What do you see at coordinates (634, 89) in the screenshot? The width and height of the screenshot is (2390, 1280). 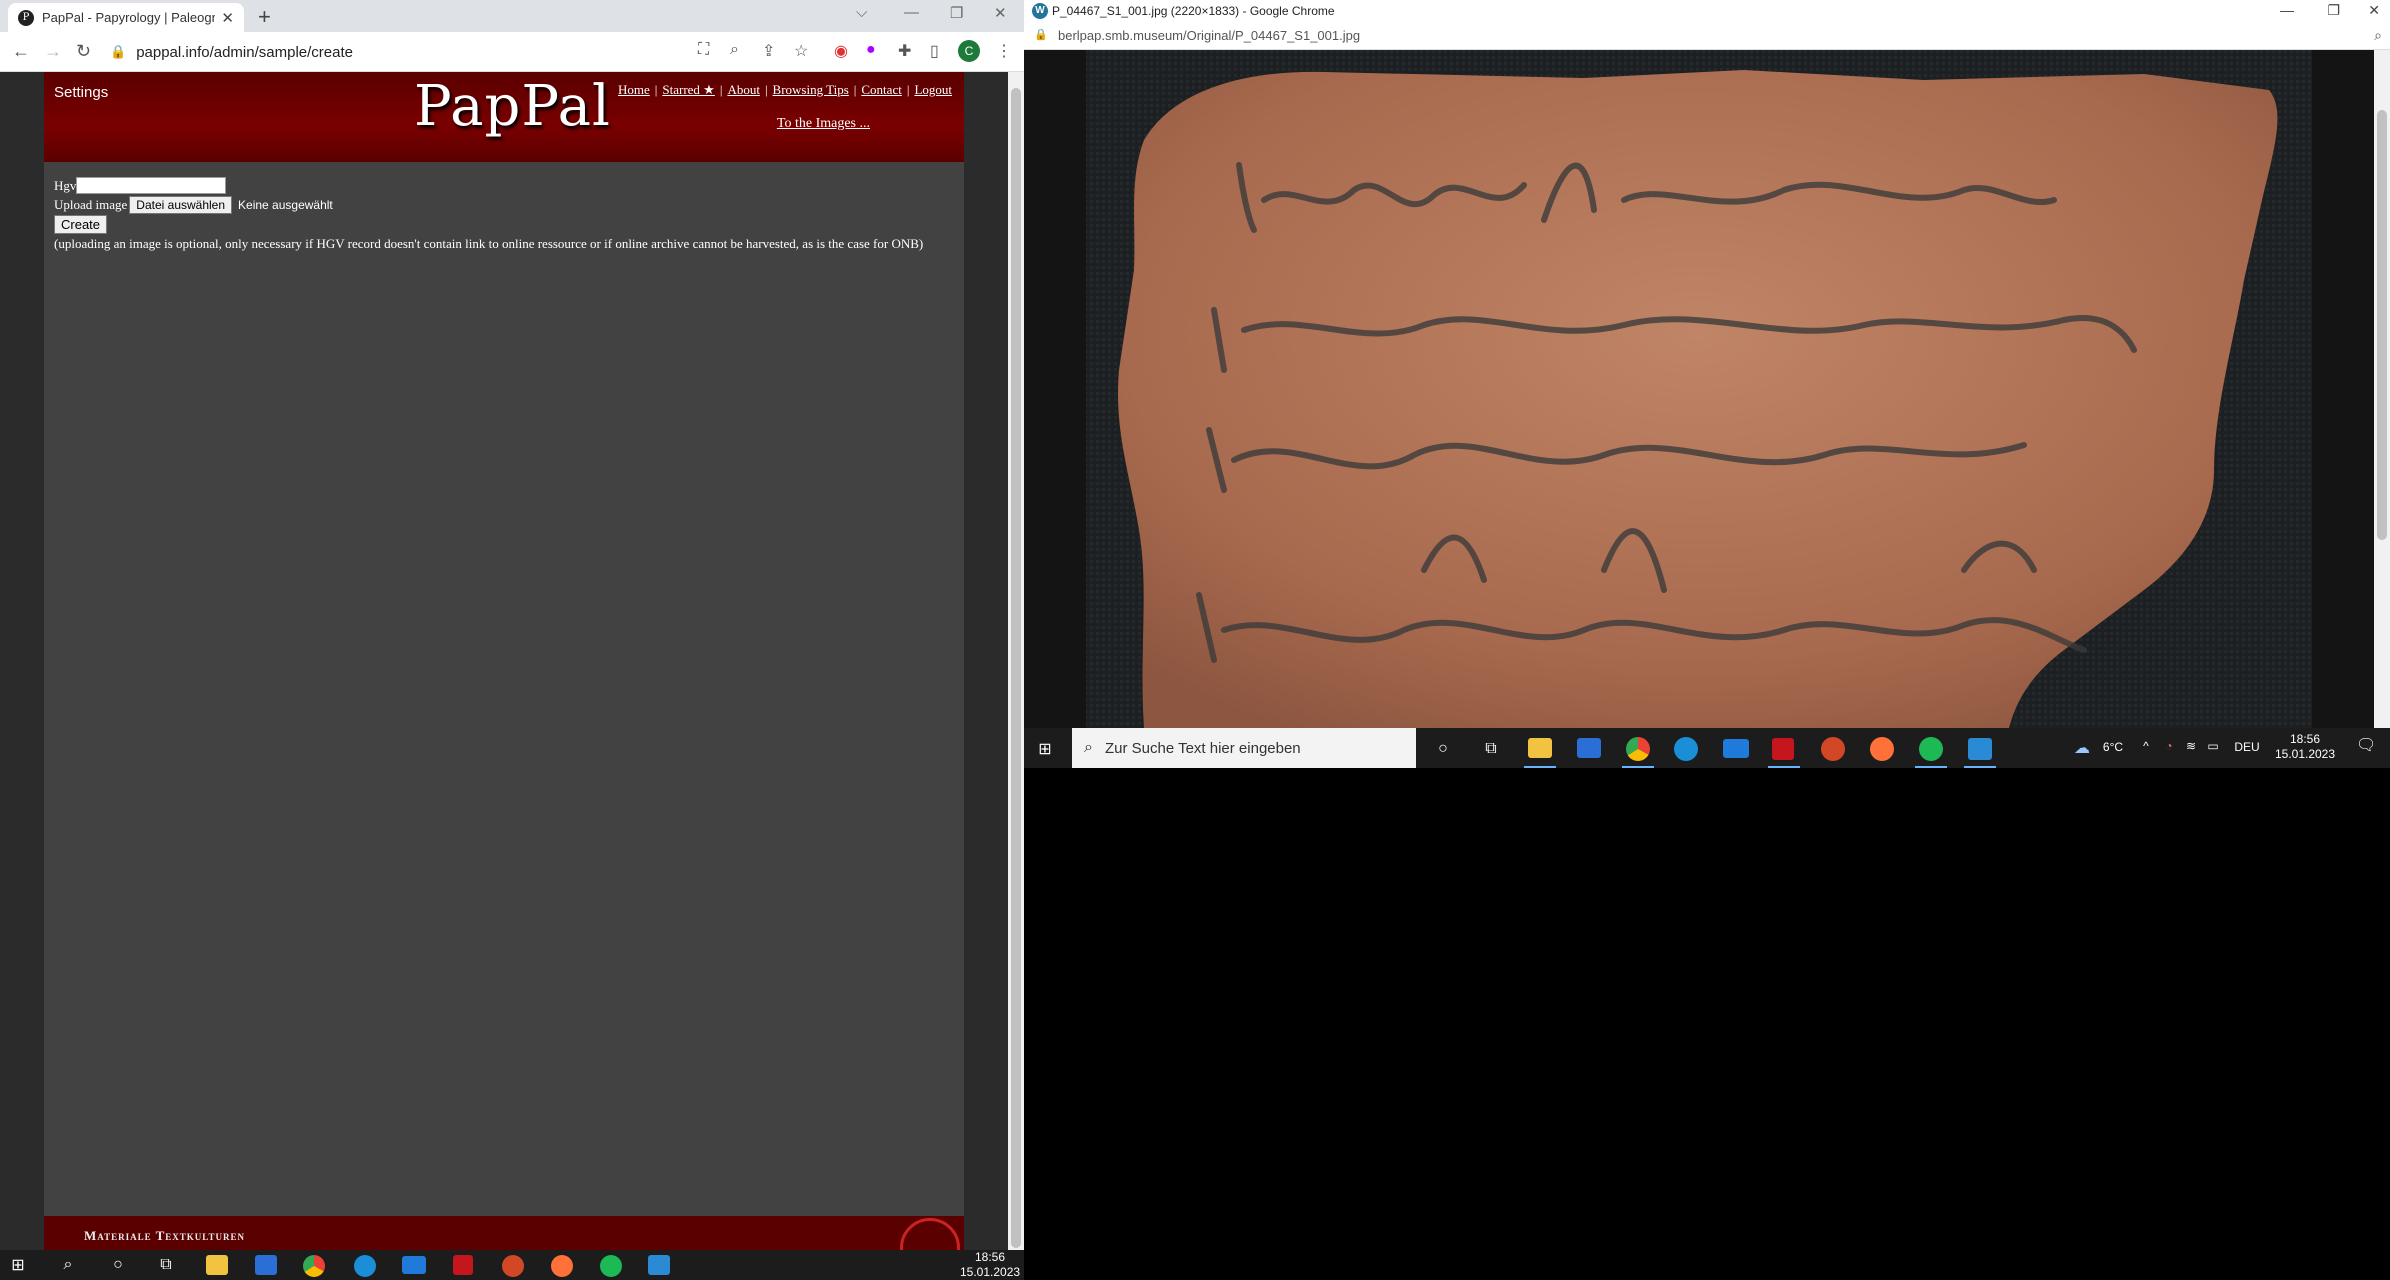 I see `nav-home: Home` at bounding box center [634, 89].